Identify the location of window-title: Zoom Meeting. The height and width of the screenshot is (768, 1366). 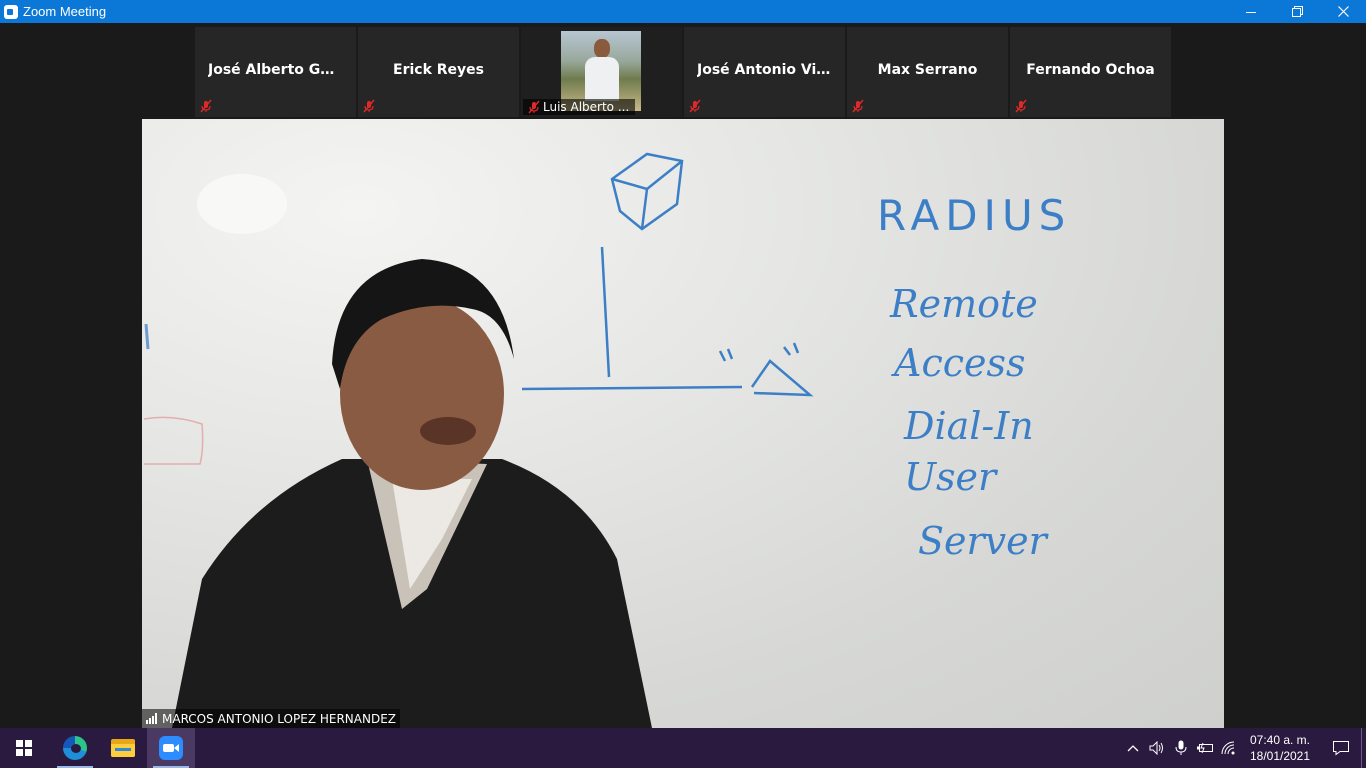
(65, 11).